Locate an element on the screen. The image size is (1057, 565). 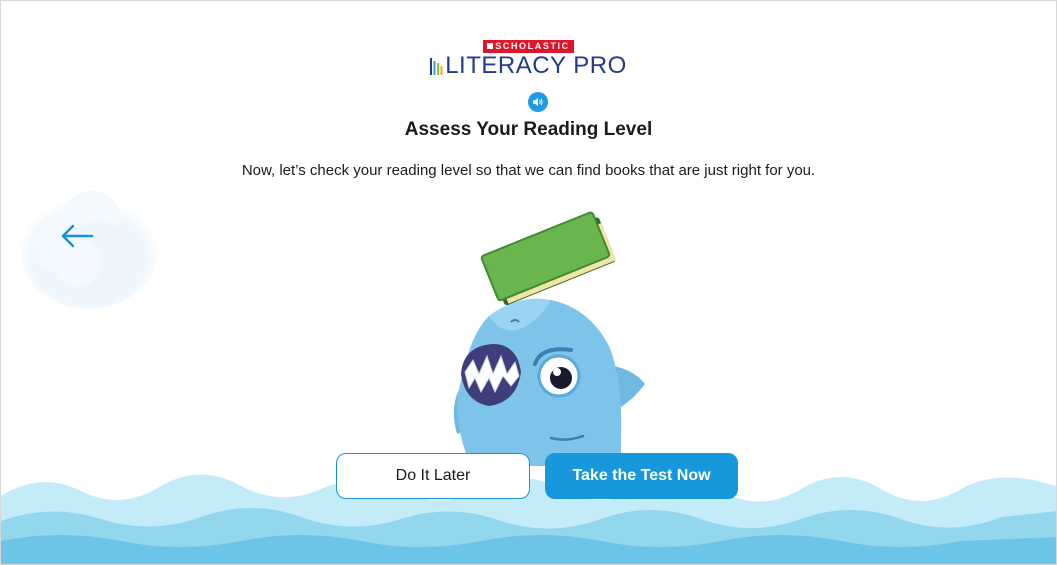
arrow-left-icon is located at coordinates (77, 236).